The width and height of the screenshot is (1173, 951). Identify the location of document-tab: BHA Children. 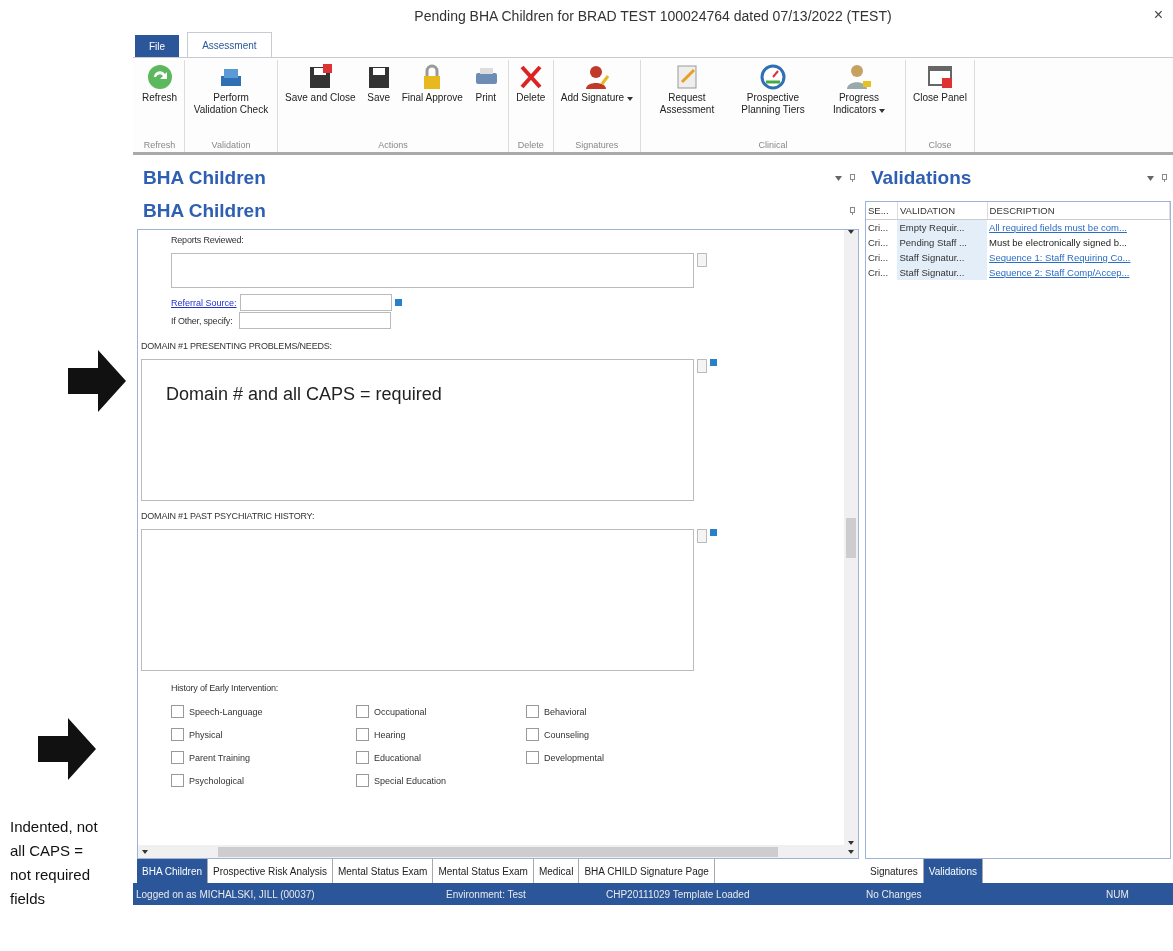
(173, 871).